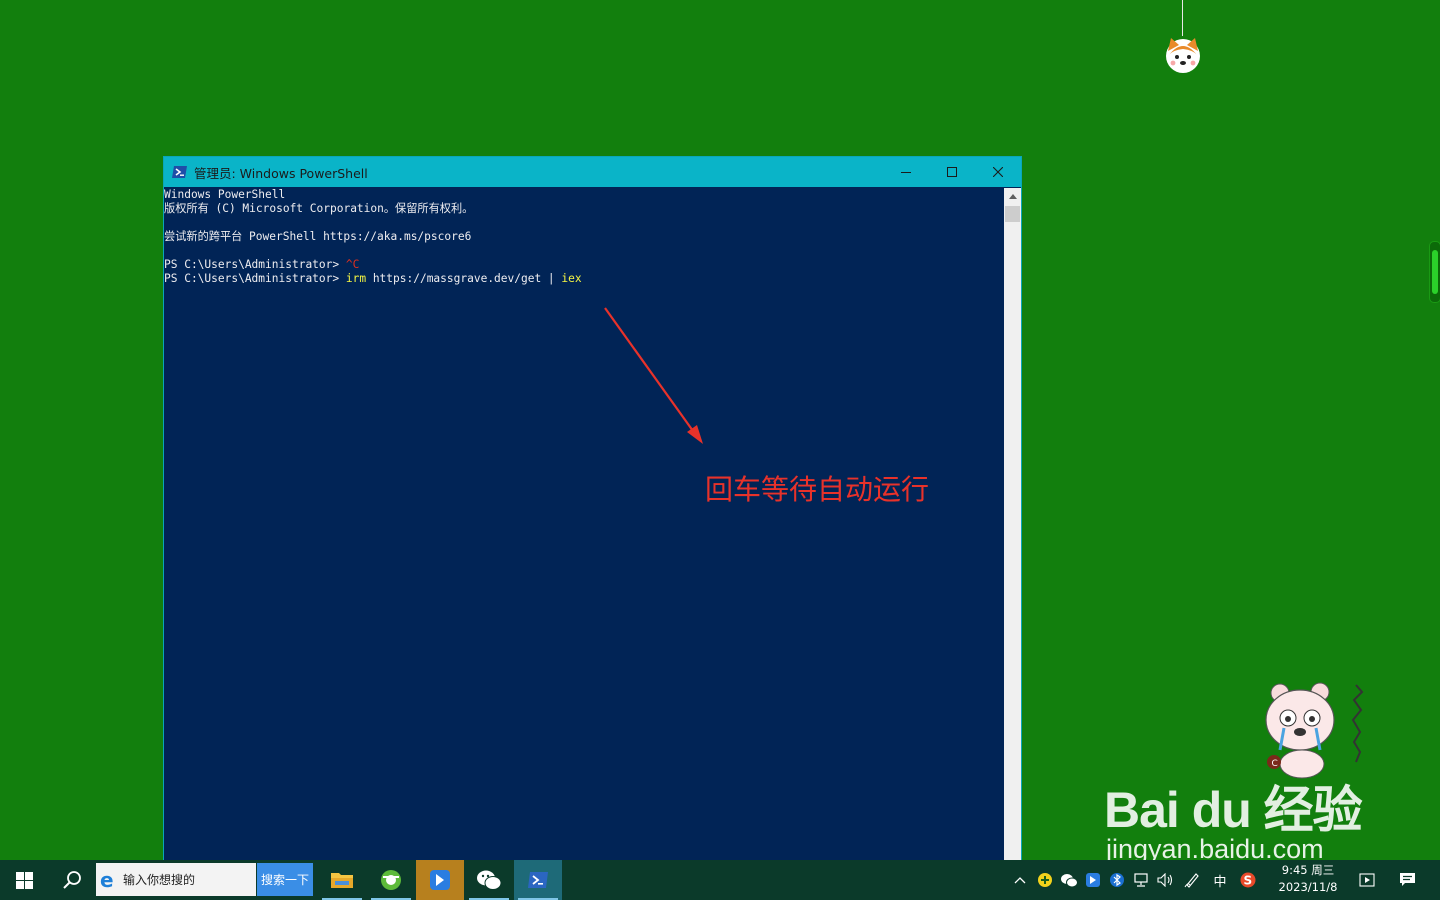 The height and width of the screenshot is (900, 1440). I want to click on window-titlebar: 管理员: Windows PowerShell, so click(592, 172).